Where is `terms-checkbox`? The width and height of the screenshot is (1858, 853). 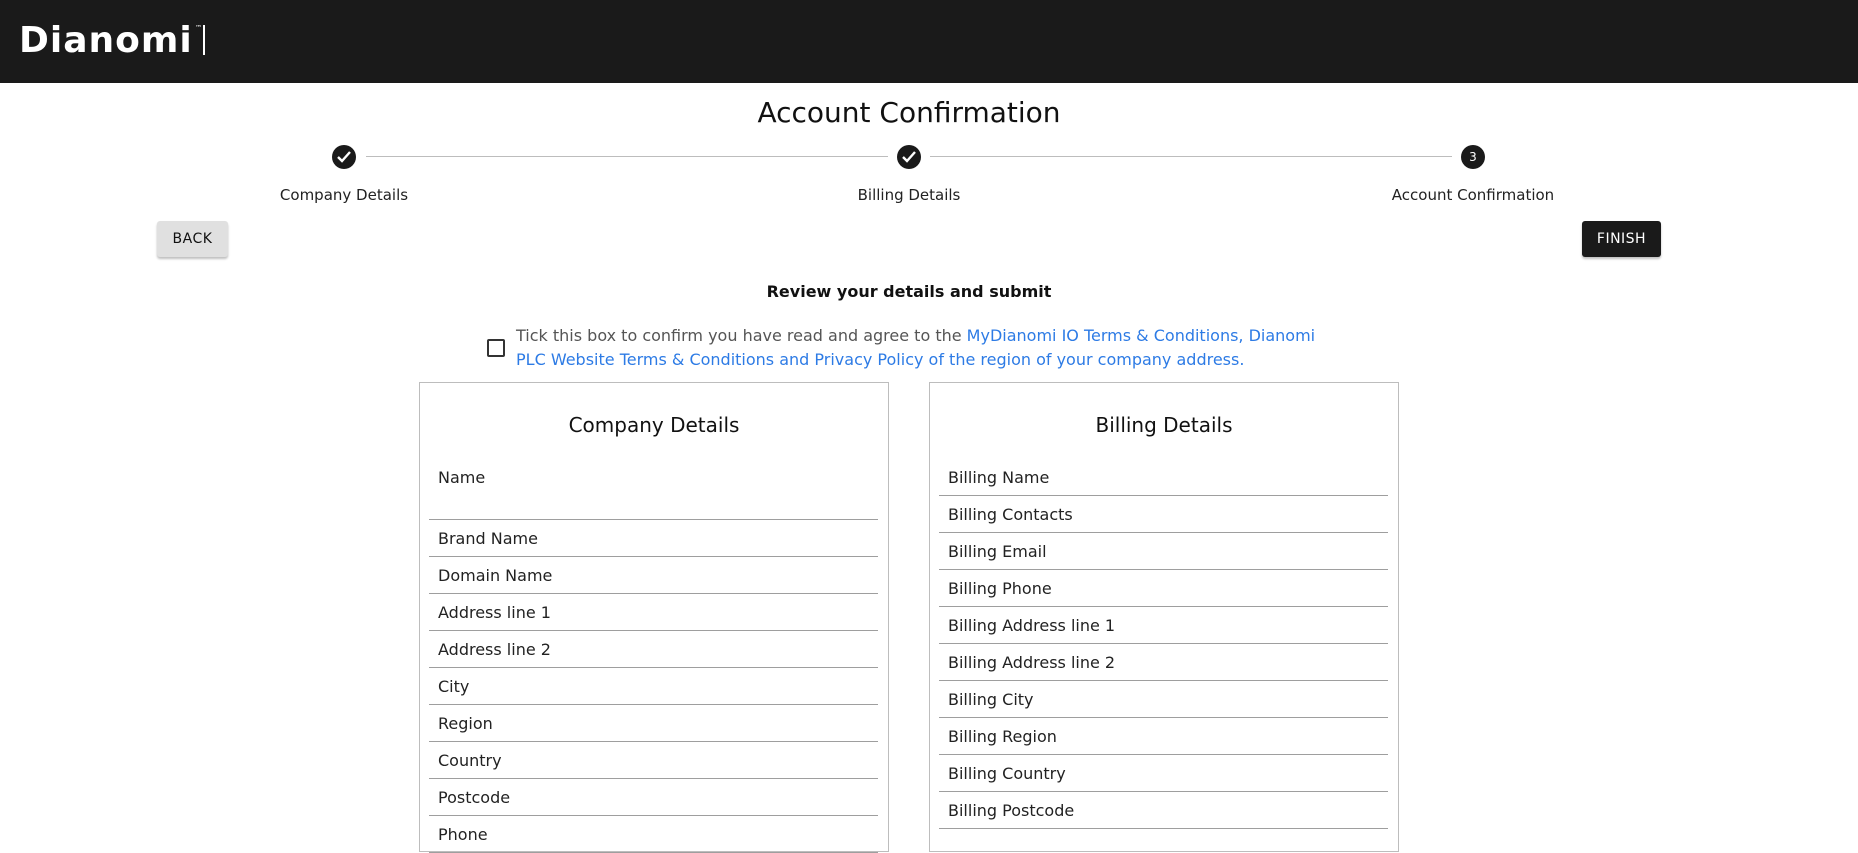
terms-checkbox is located at coordinates (496, 348).